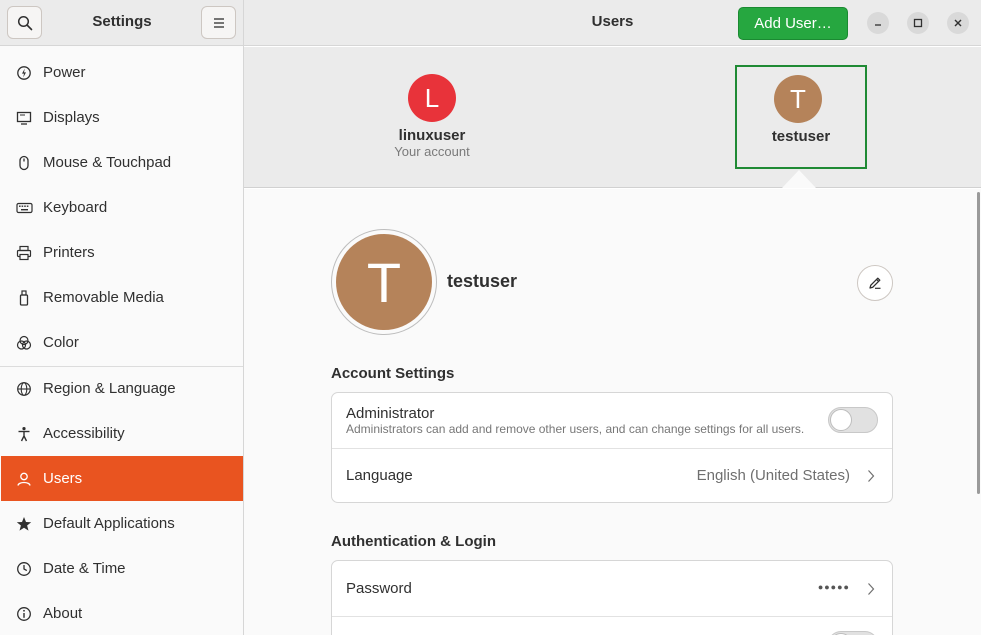 This screenshot has width=981, height=635. Describe the element at coordinates (63, 613) in the screenshot. I see `sidebar-item-label: About` at that location.